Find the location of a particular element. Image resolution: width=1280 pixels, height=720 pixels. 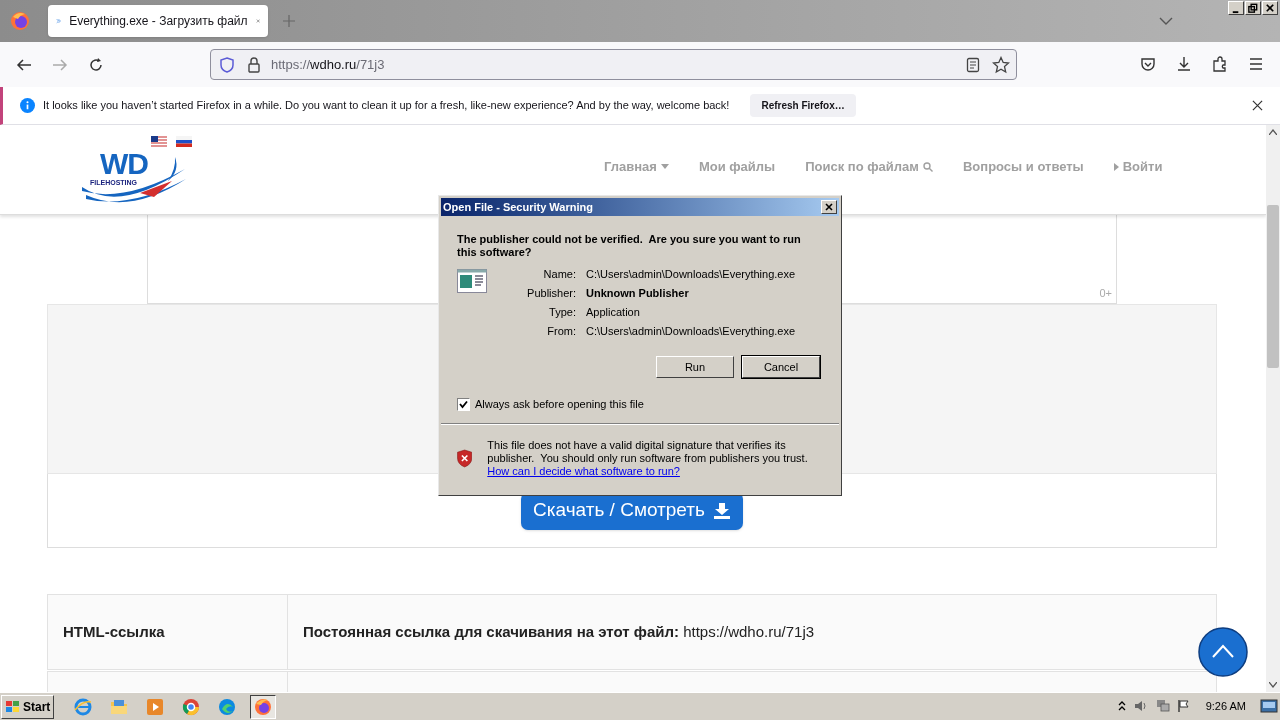

table-cell-text: Постоянная ссылка для скачивания на этот файл: https://wdho.ru/71j3 is located at coordinates (559, 631).